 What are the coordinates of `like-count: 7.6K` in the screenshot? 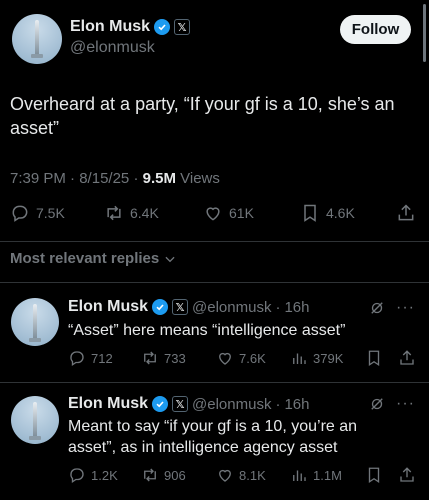 It's located at (252, 358).